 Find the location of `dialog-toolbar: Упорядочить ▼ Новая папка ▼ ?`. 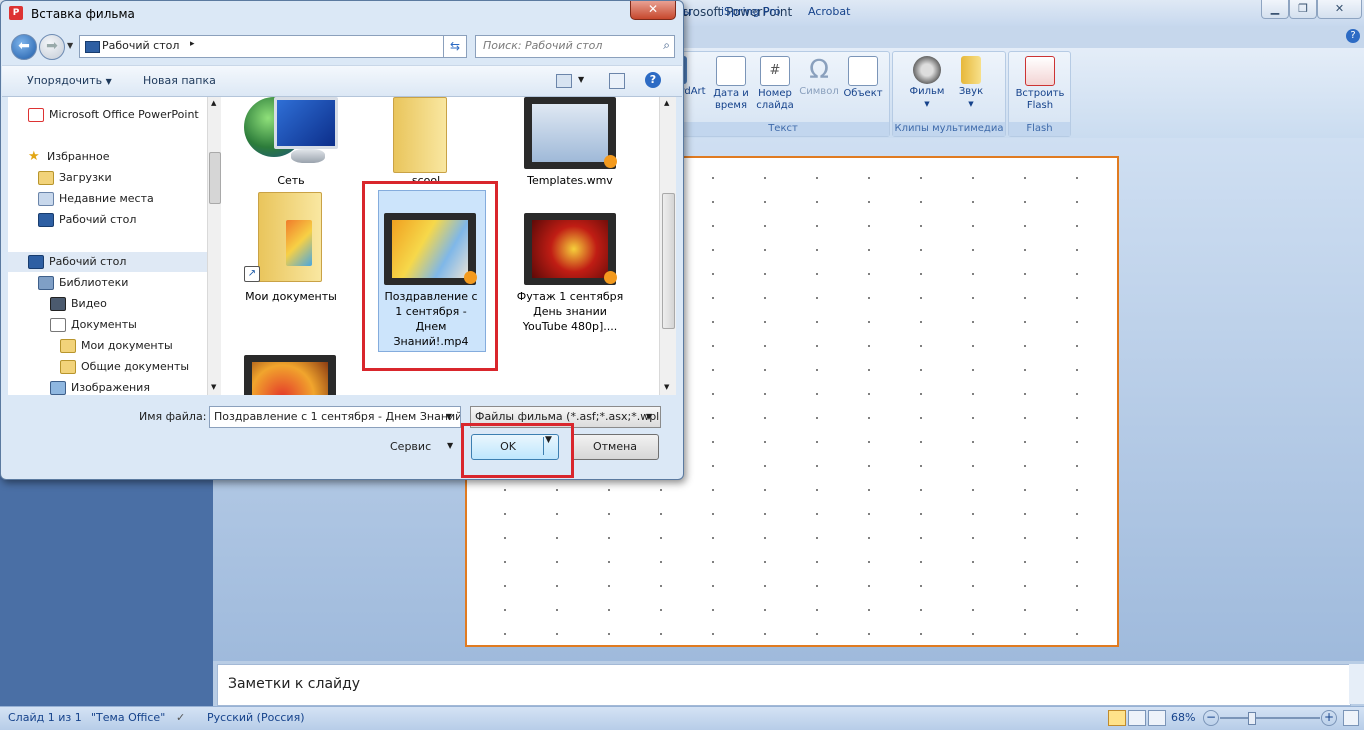

dialog-toolbar: Упорядочить ▼ Новая папка ▼ ? is located at coordinates (342, 81).